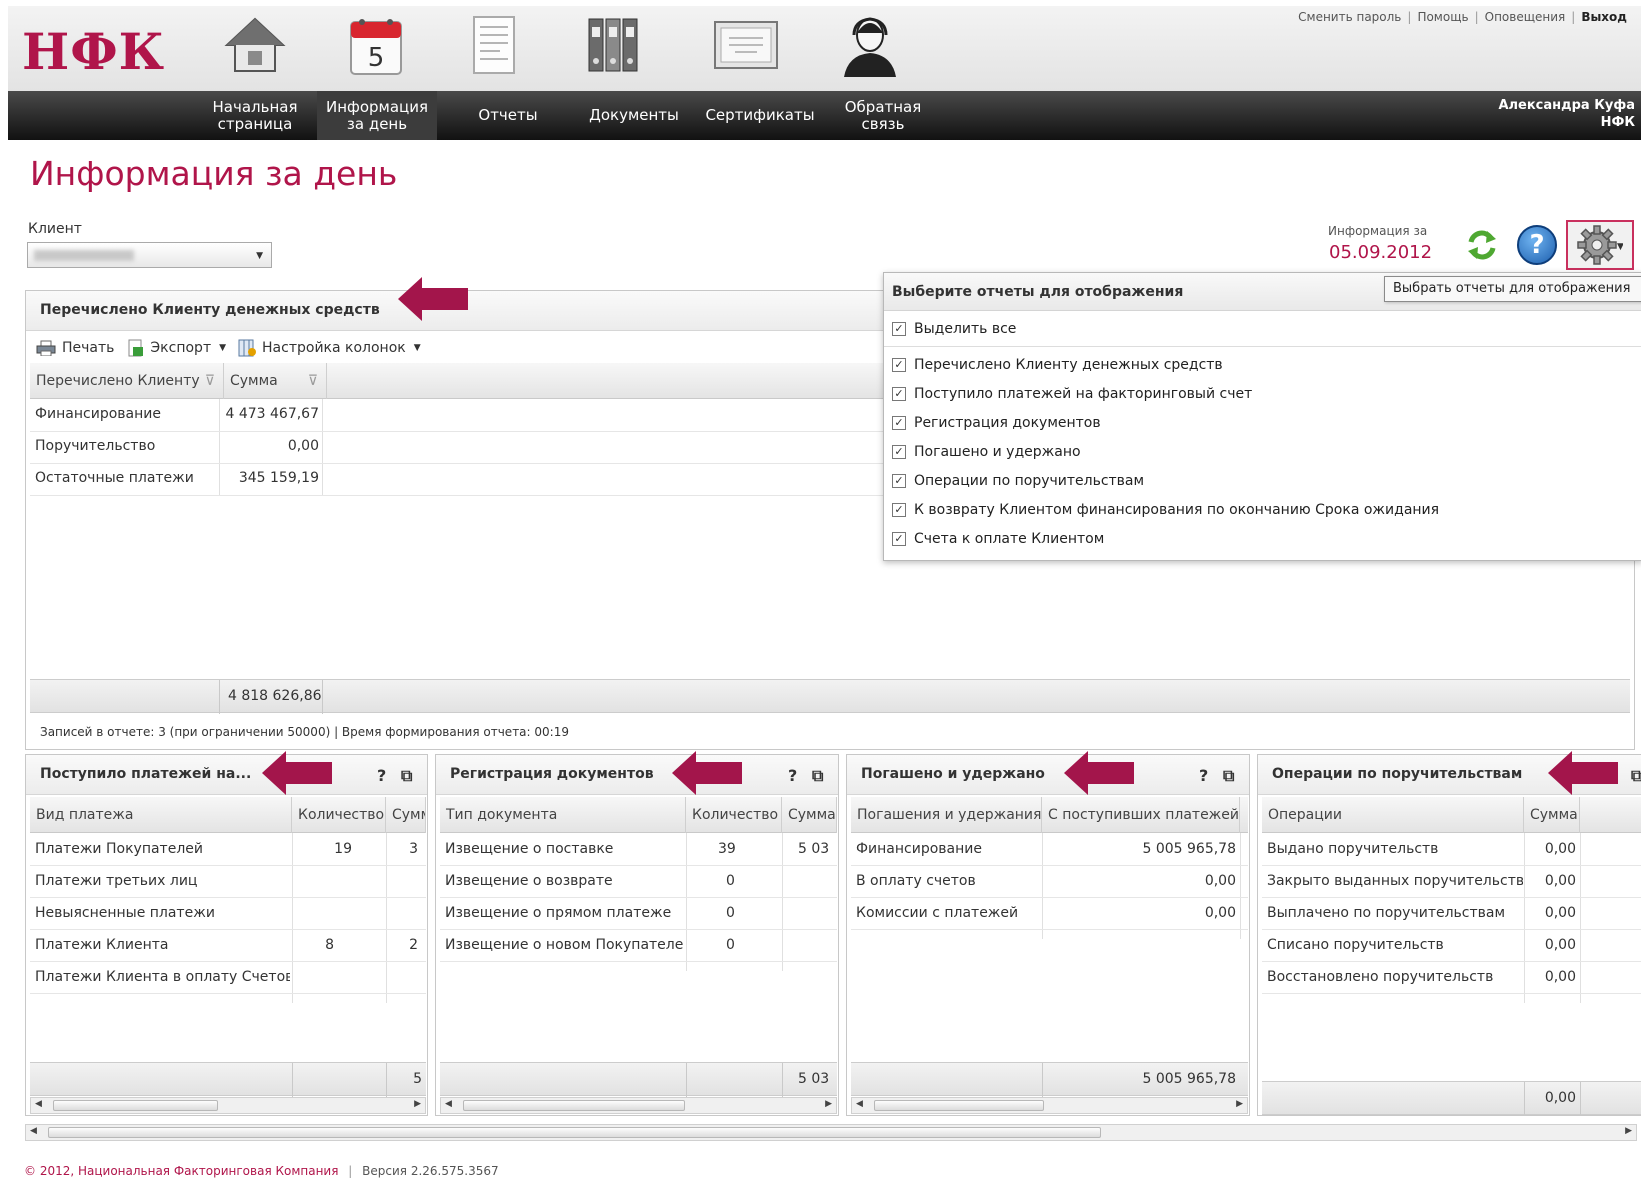 Image resolution: width=1641 pixels, height=1183 pixels. I want to click on change-password-link: Сменить пароль, so click(1349, 17).